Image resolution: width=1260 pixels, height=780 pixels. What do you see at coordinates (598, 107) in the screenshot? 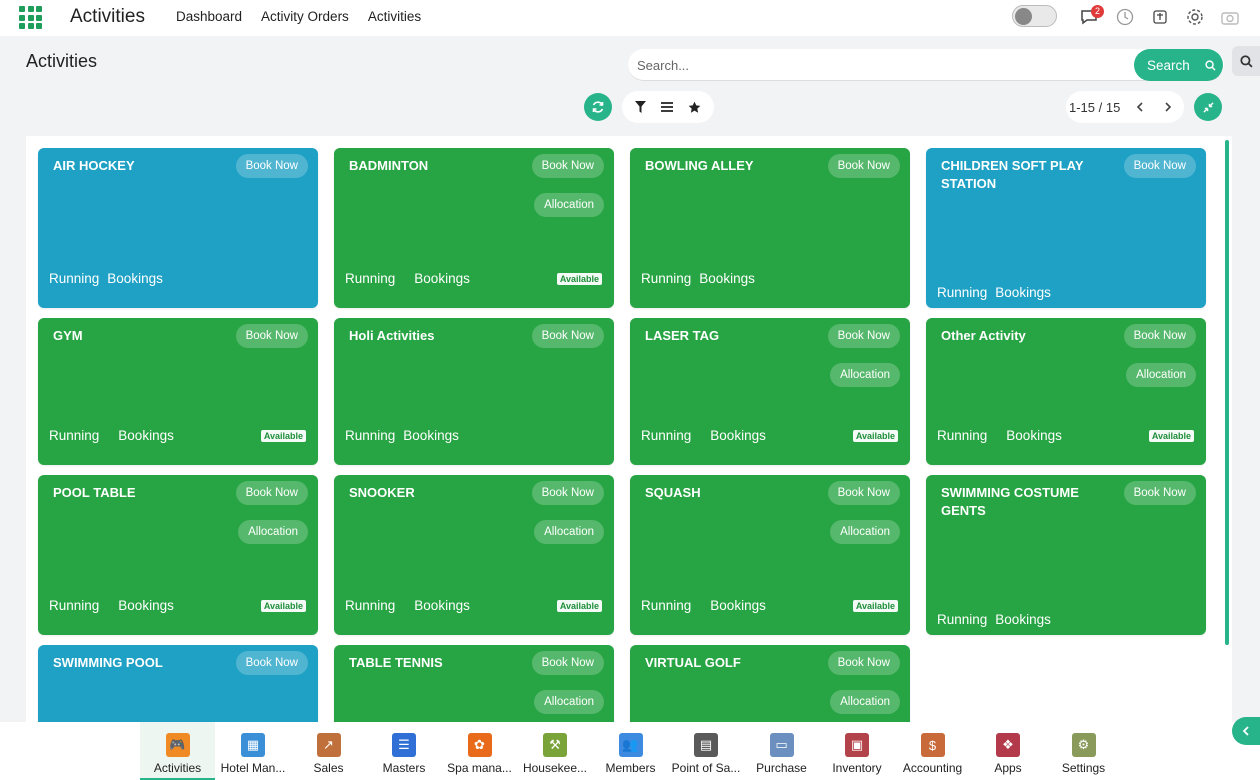
I see `refresh-button` at bounding box center [598, 107].